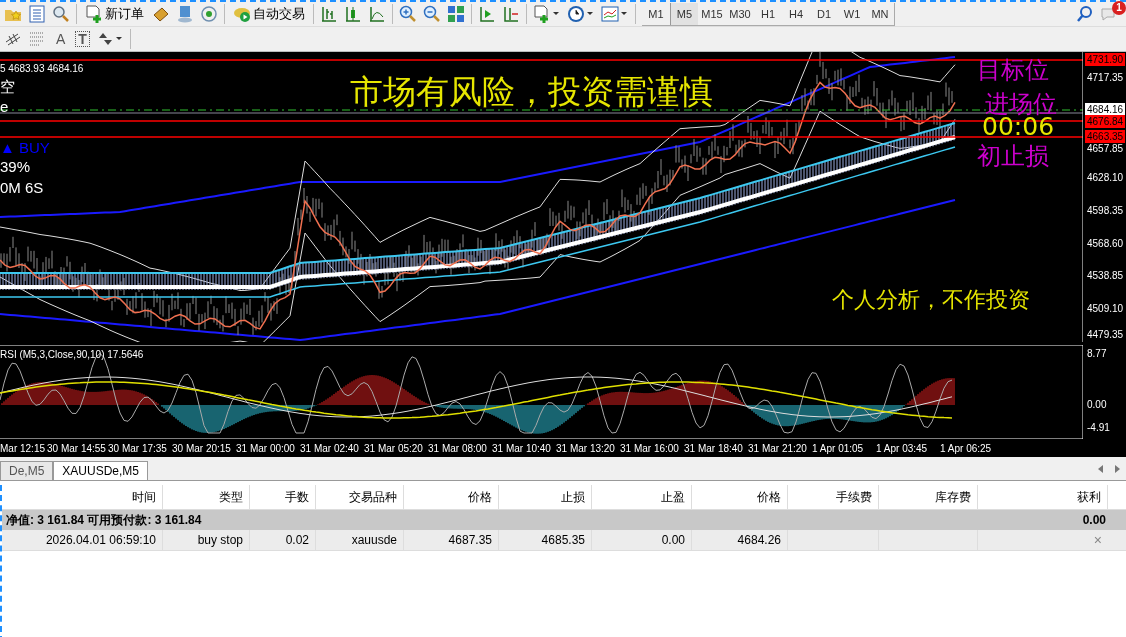  Describe the element at coordinates (77, 448) in the screenshot. I see `time-label: 30 Mar 14:55` at that location.